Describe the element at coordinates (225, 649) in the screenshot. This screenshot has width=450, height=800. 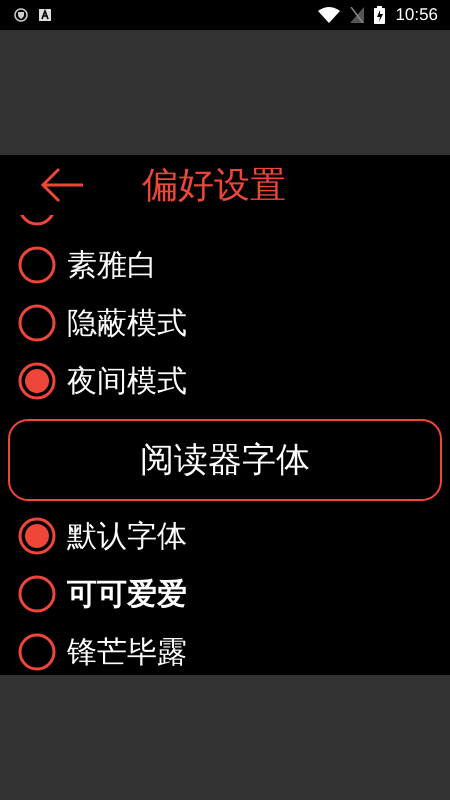
I see `radio-option: 锋芒毕露` at that location.